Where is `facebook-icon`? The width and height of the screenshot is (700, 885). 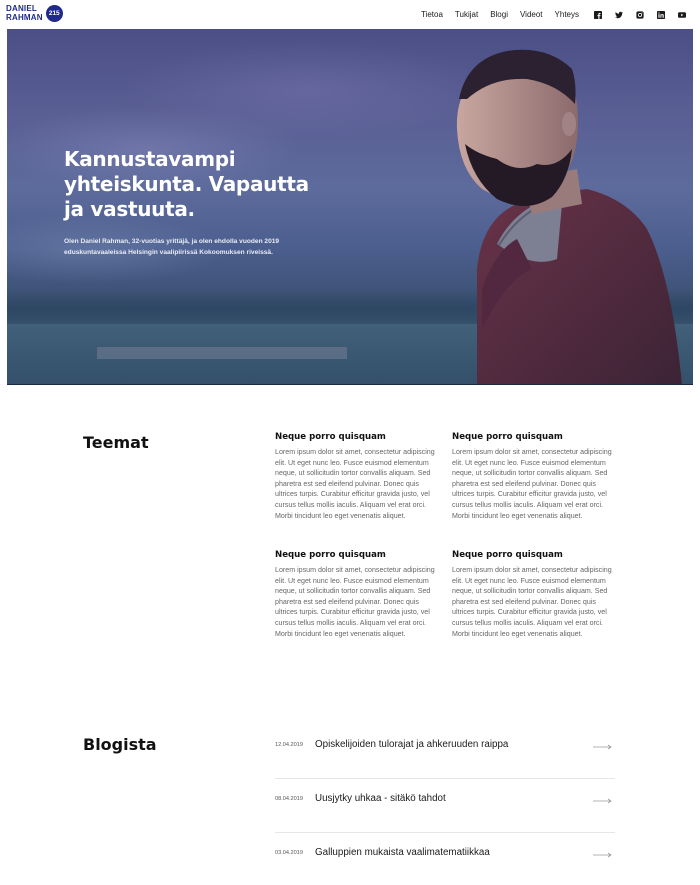 facebook-icon is located at coordinates (597, 14).